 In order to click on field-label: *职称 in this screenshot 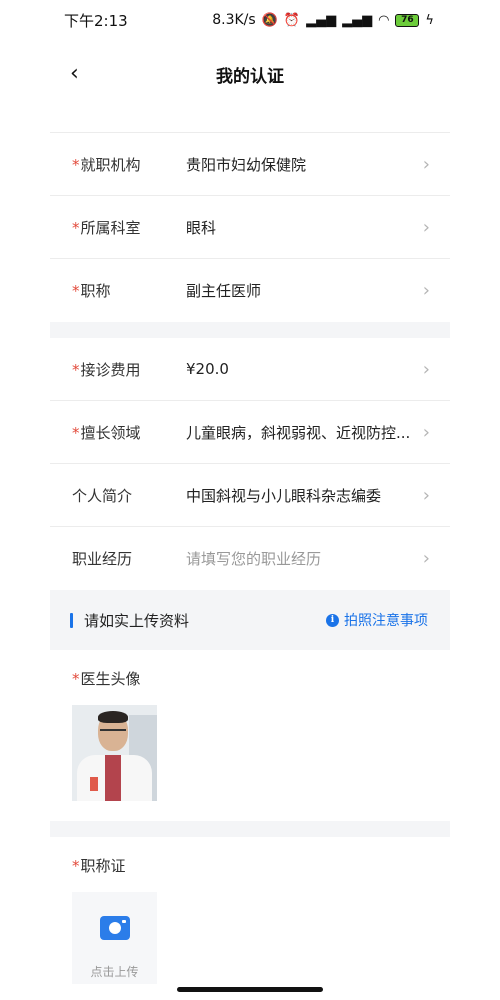, I will do `click(91, 291)`.